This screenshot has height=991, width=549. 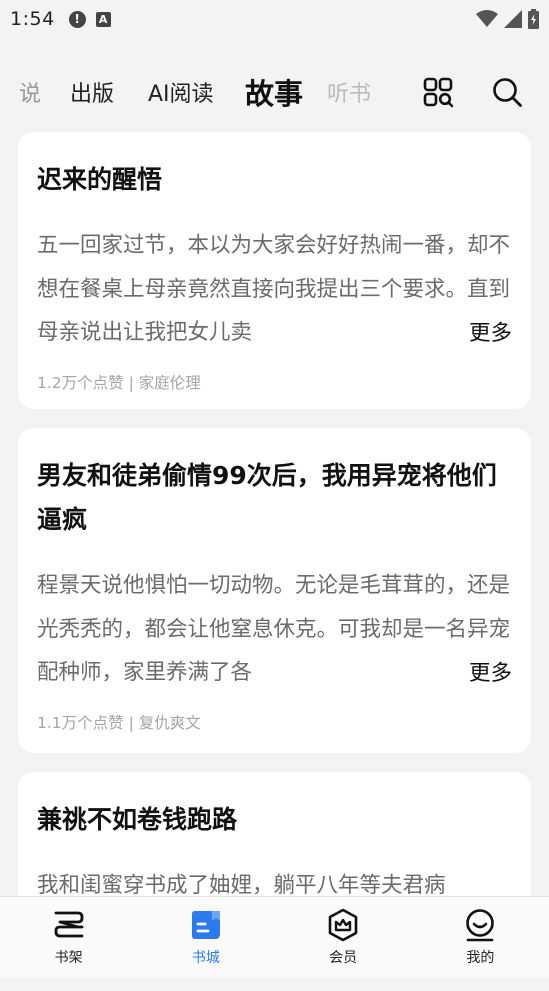 What do you see at coordinates (480, 925) in the screenshot?
I see `profile-face-icon` at bounding box center [480, 925].